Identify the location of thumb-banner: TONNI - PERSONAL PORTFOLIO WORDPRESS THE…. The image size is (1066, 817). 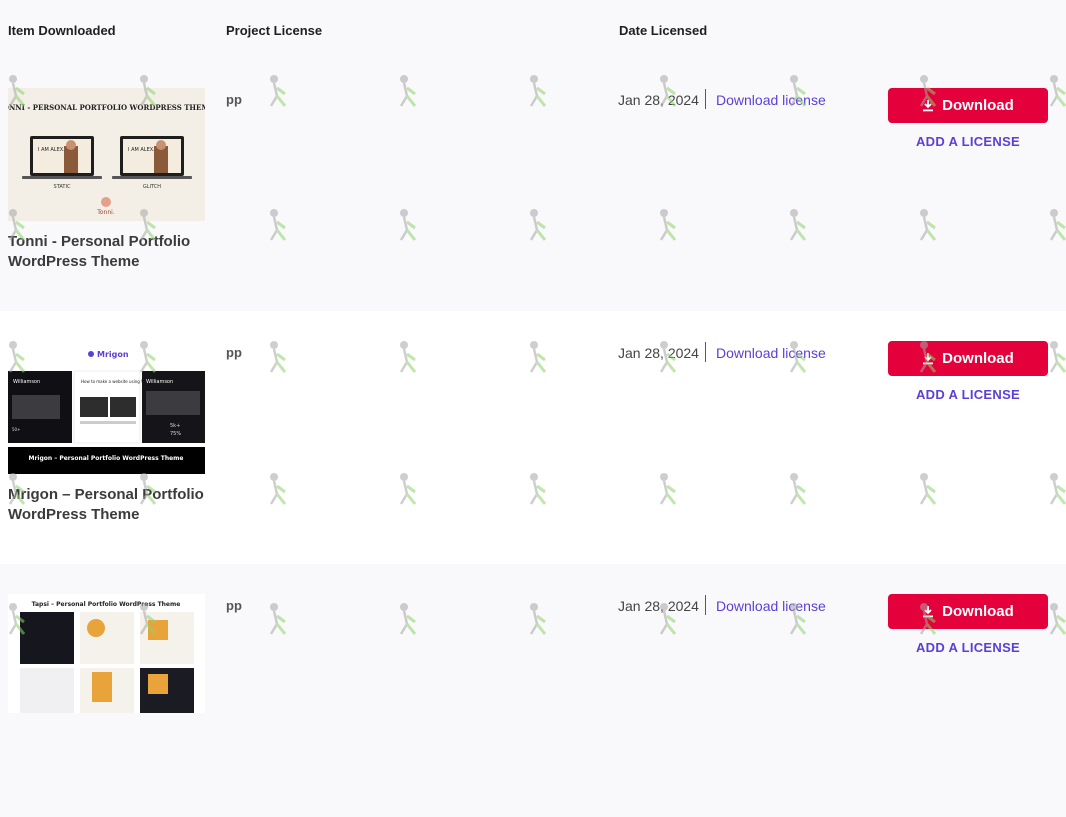
(106, 107).